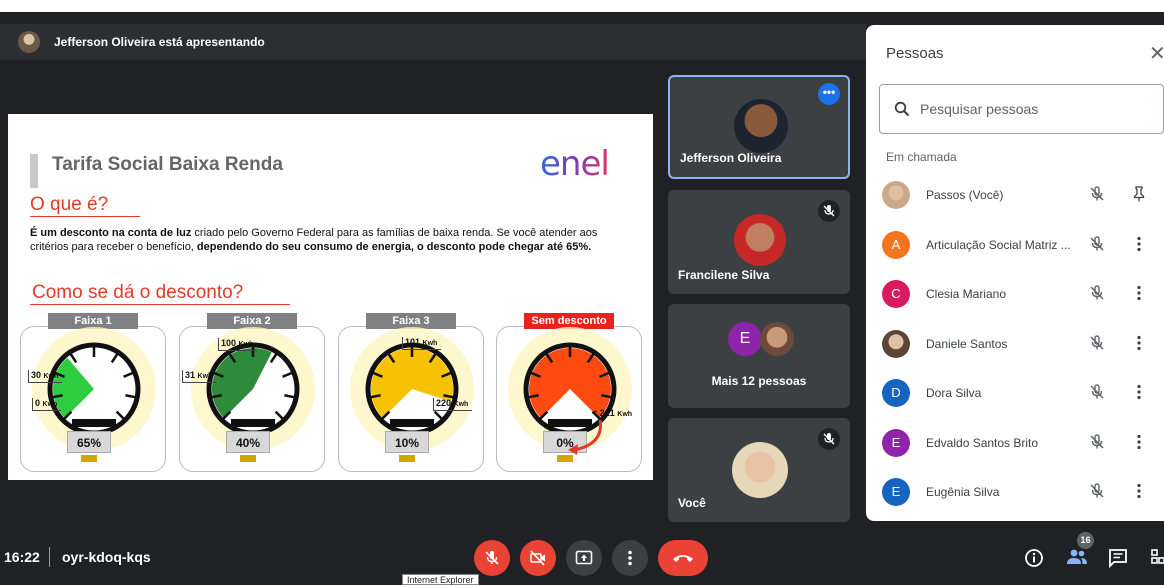 This screenshot has height=585, width=1164. I want to click on panel-title: Pessoas, so click(915, 53).